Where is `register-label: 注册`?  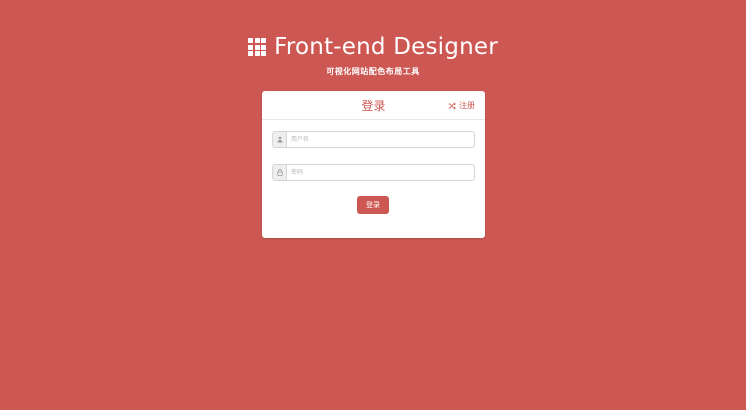 register-label: 注册 is located at coordinates (467, 105).